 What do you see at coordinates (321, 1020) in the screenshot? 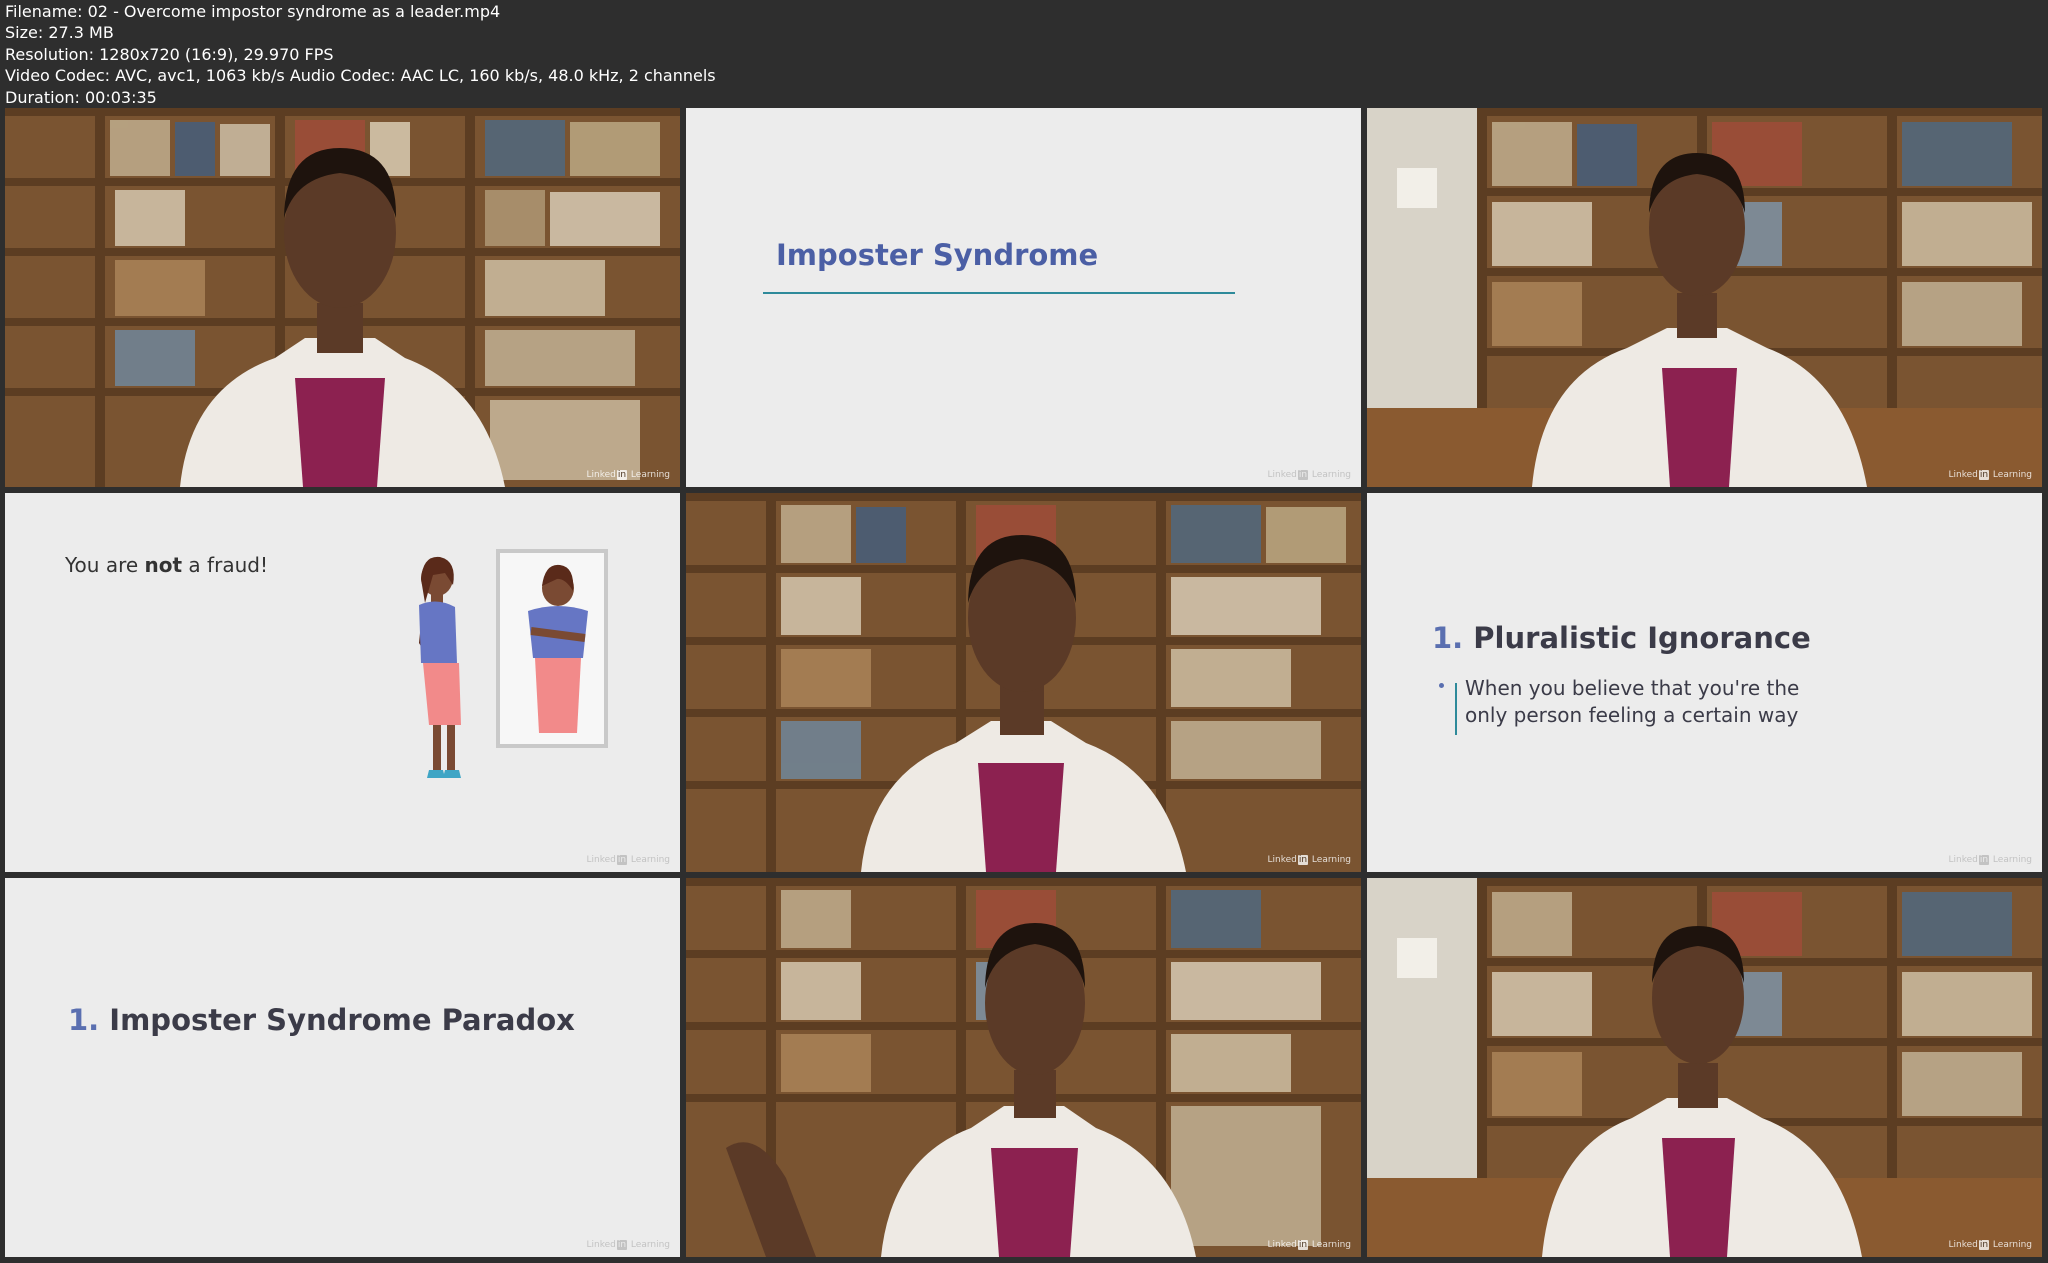
I see `slide-heading: 1. Imposter Syndrome Paradox` at bounding box center [321, 1020].